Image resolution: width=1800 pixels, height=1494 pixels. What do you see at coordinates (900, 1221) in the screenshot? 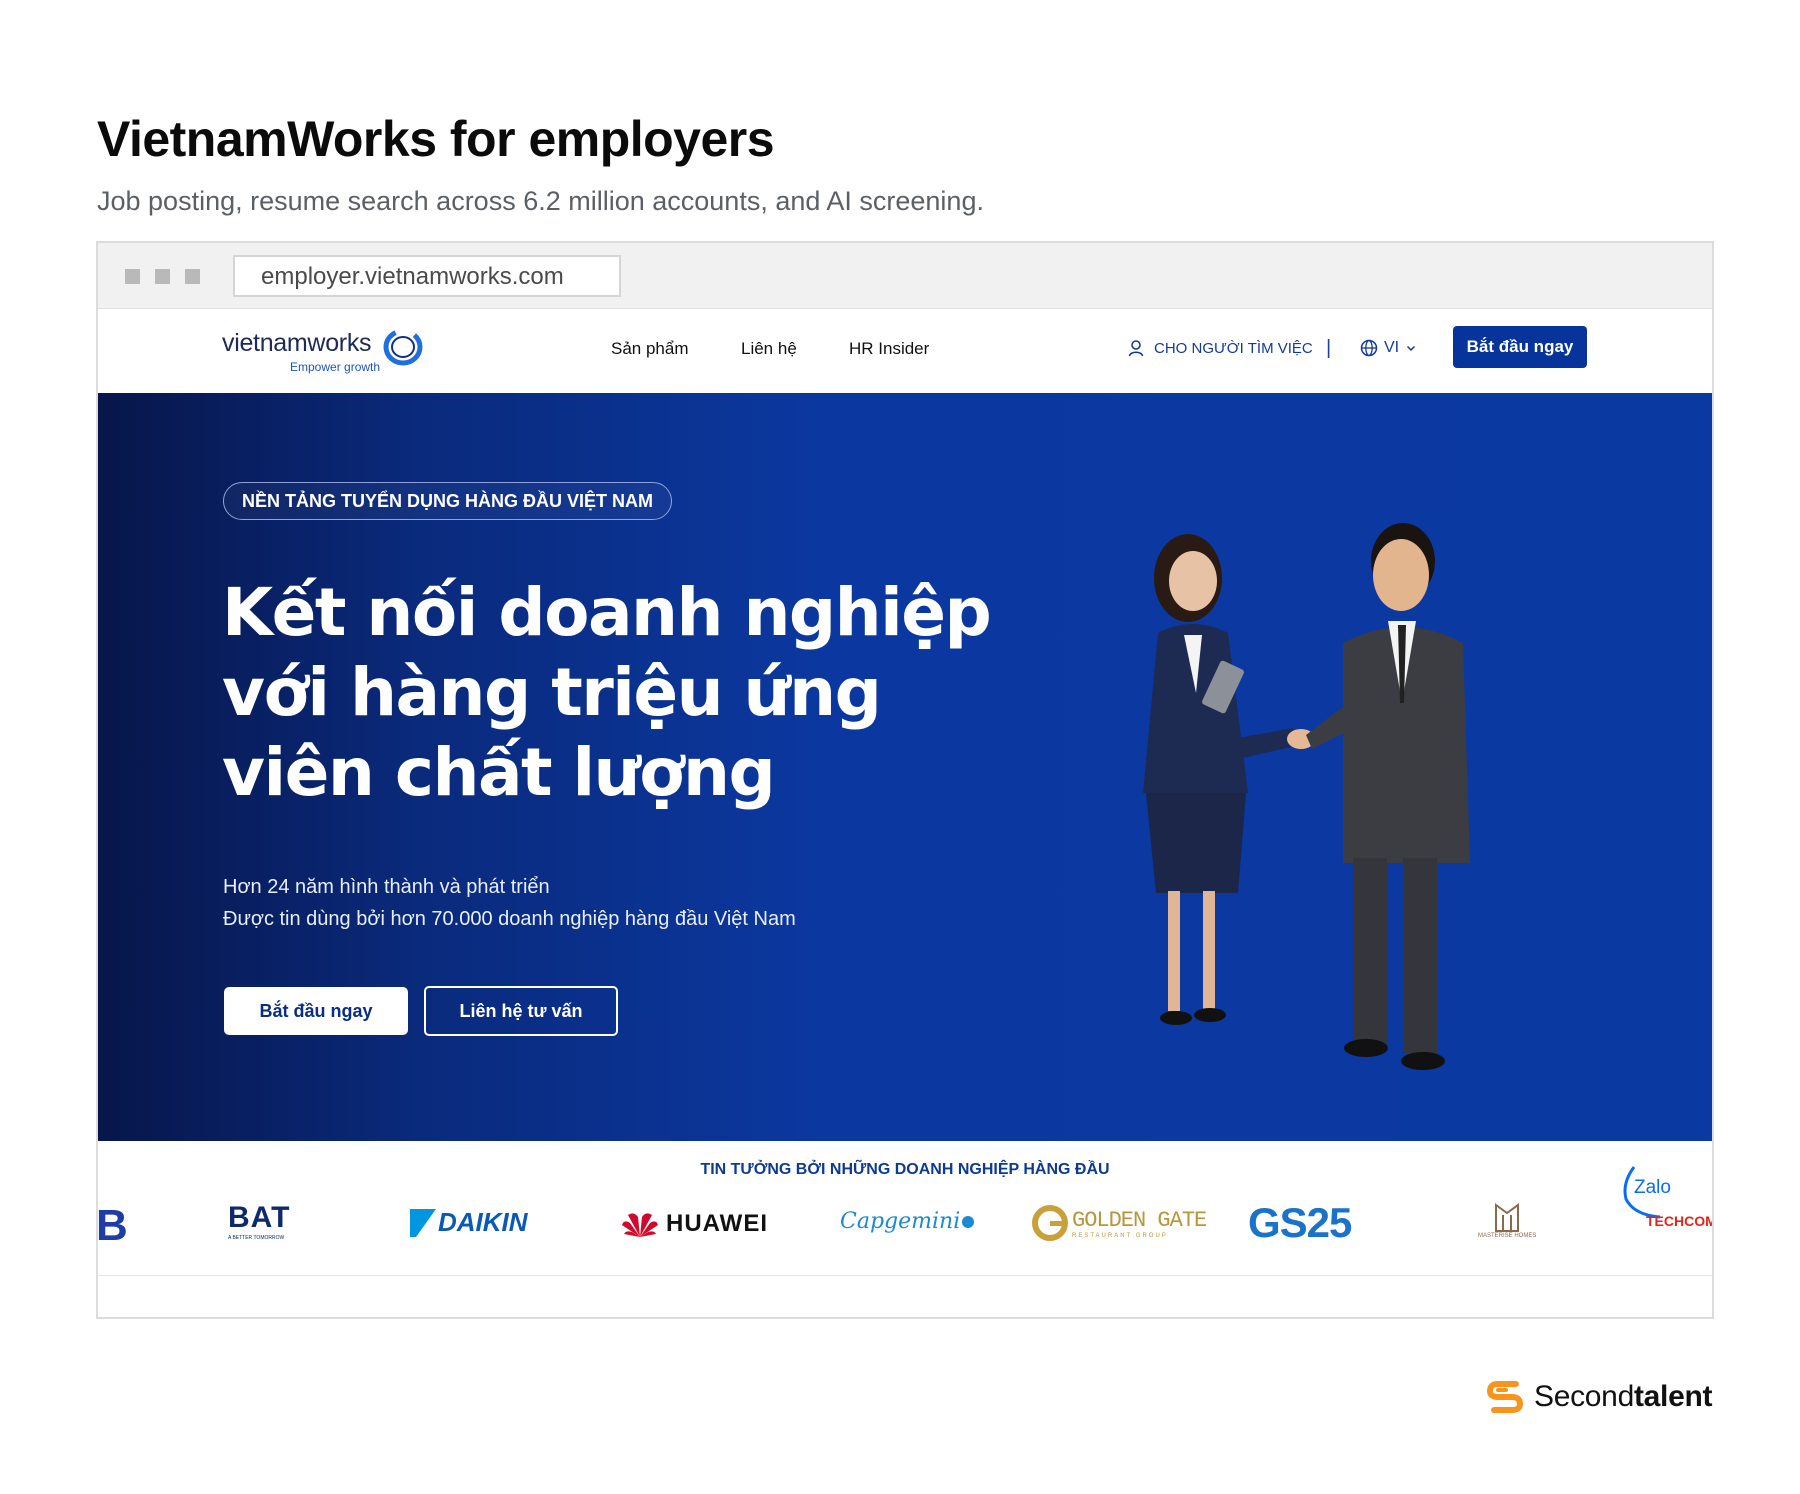
I see `capgemini-wordmark: Capgemini` at bounding box center [900, 1221].